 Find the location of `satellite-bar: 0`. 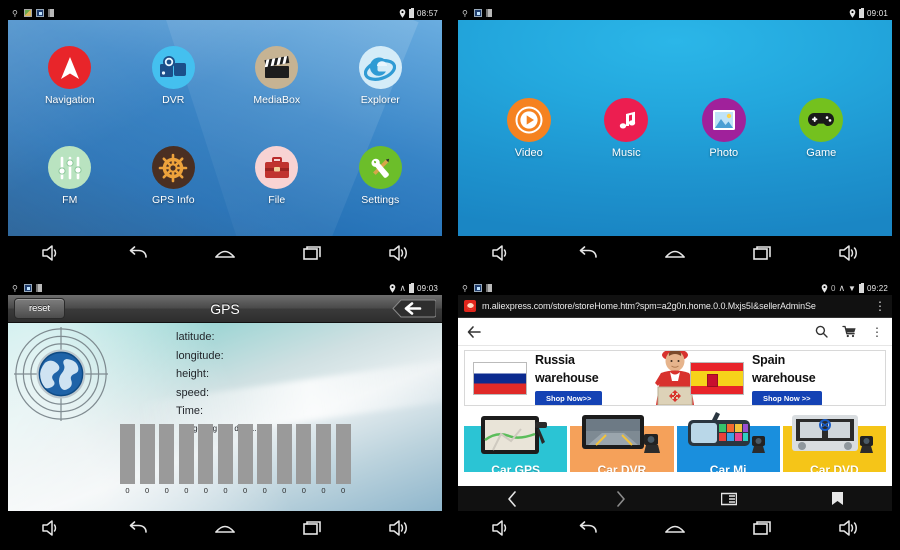

satellite-bar: 0 is located at coordinates (186, 459).